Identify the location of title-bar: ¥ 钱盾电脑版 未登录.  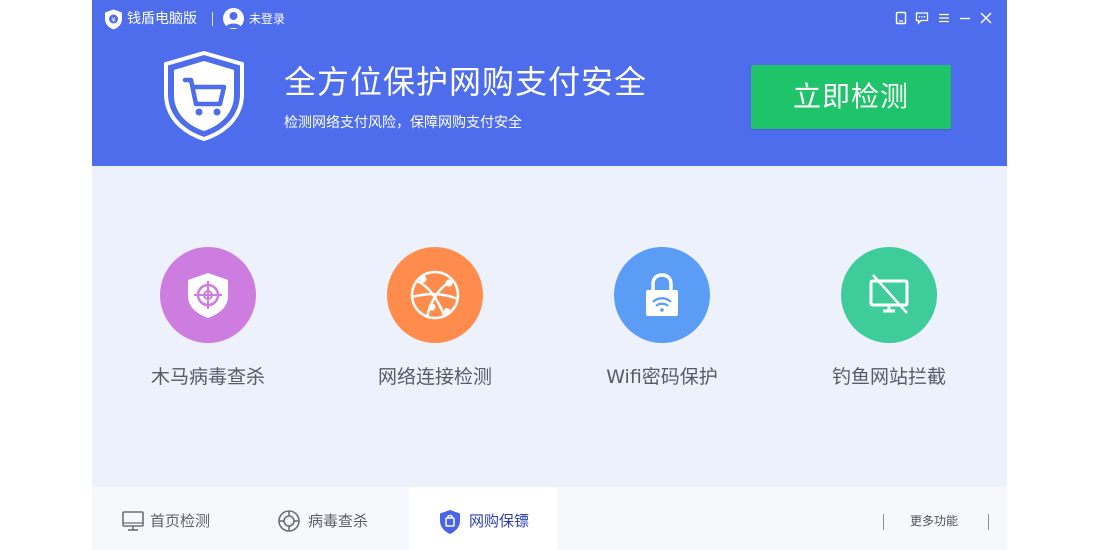
(549, 19).